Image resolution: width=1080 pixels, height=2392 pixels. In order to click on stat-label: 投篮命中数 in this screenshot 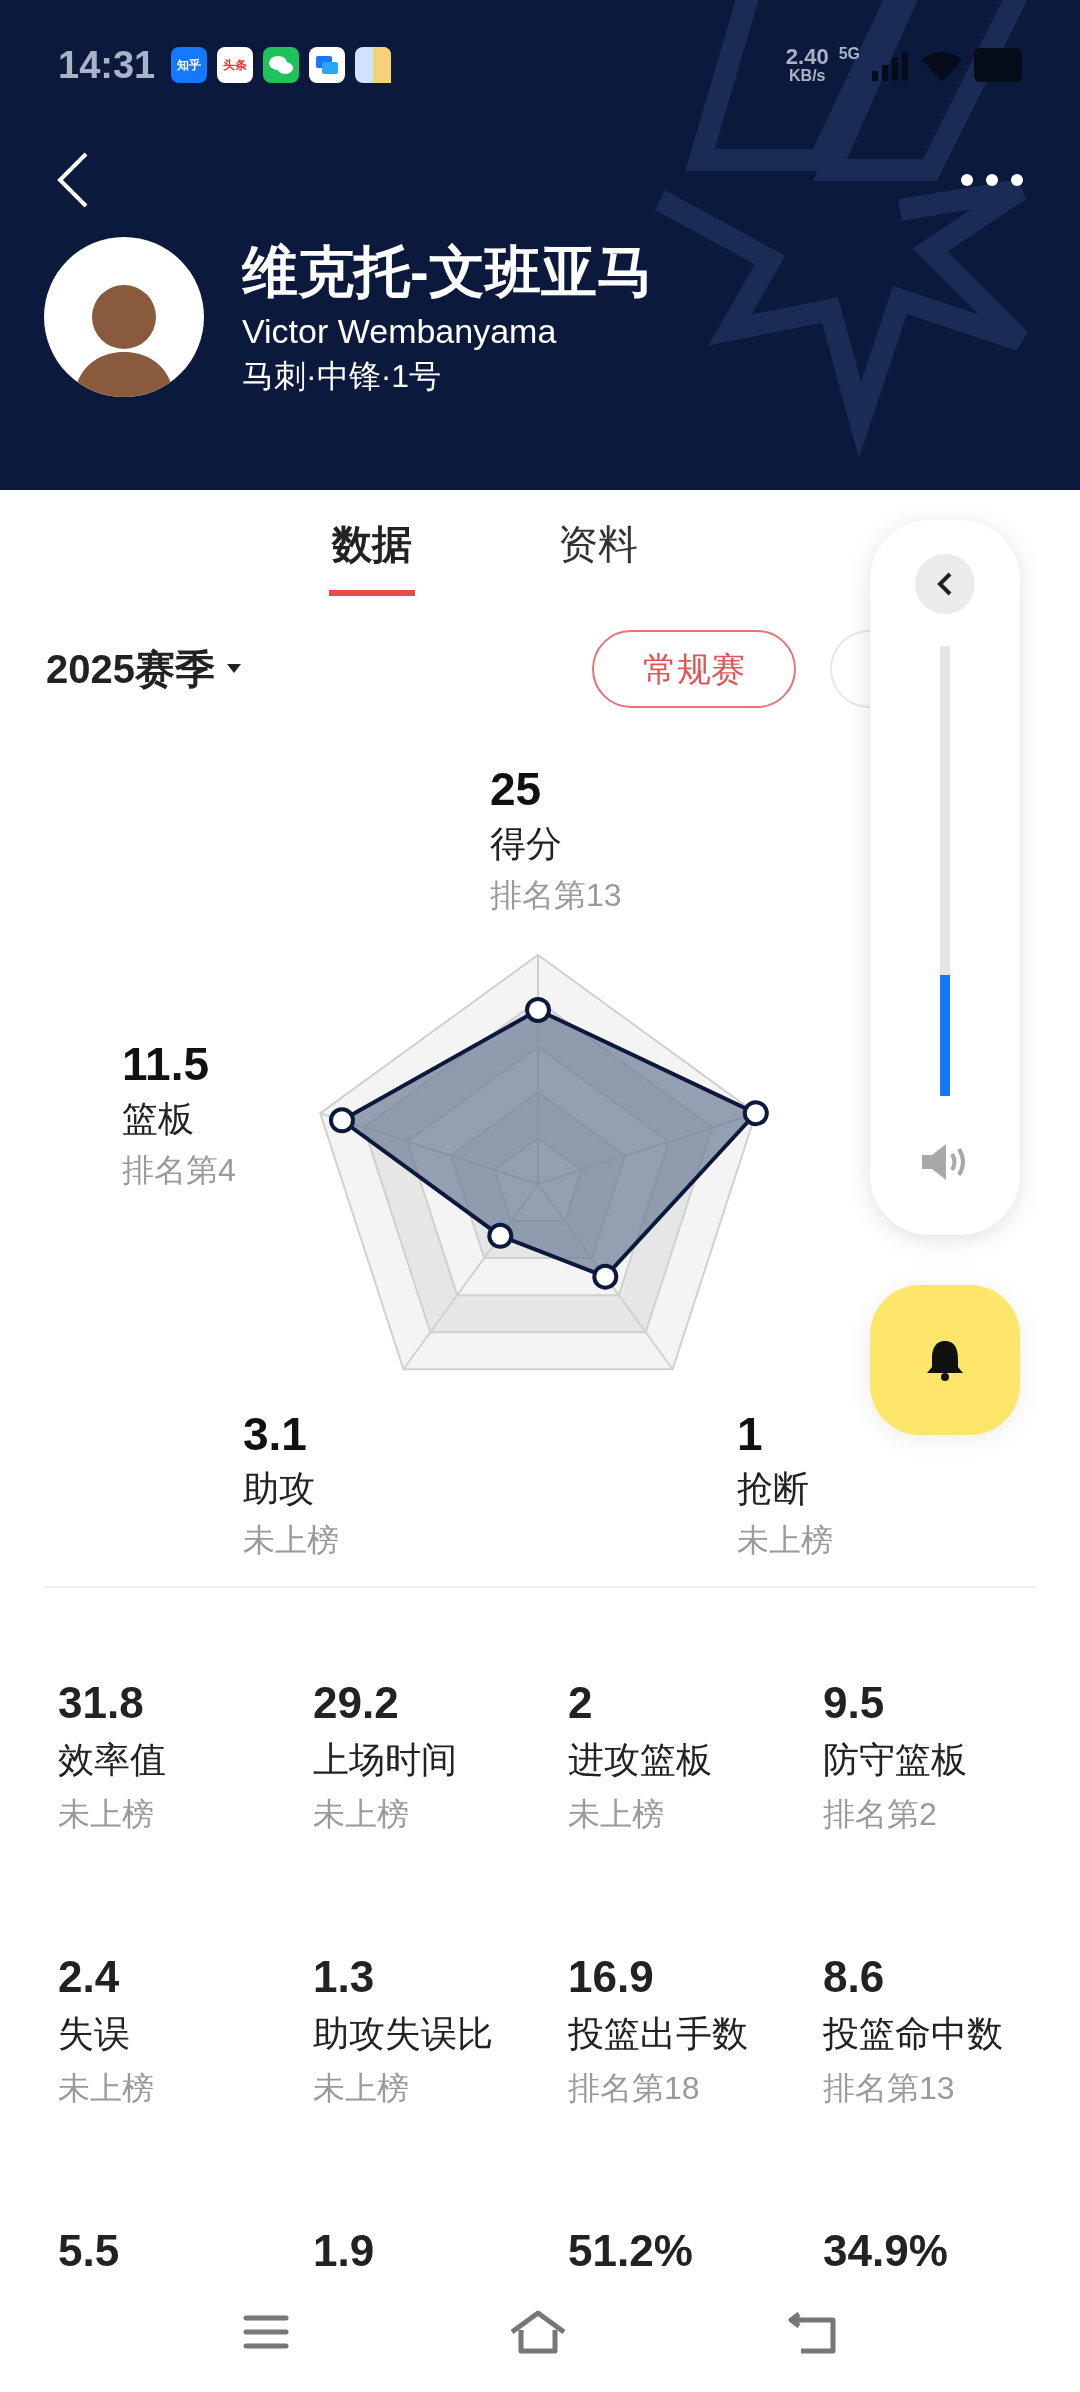, I will do `click(913, 2034)`.